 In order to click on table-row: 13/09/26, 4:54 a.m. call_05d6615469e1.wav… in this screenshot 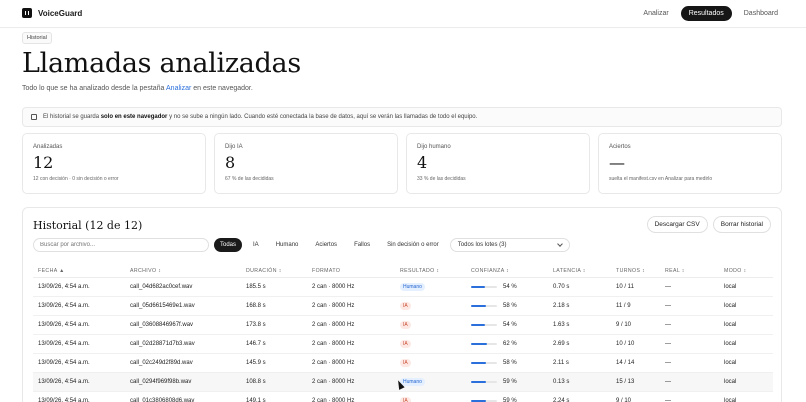, I will do `click(403, 306)`.